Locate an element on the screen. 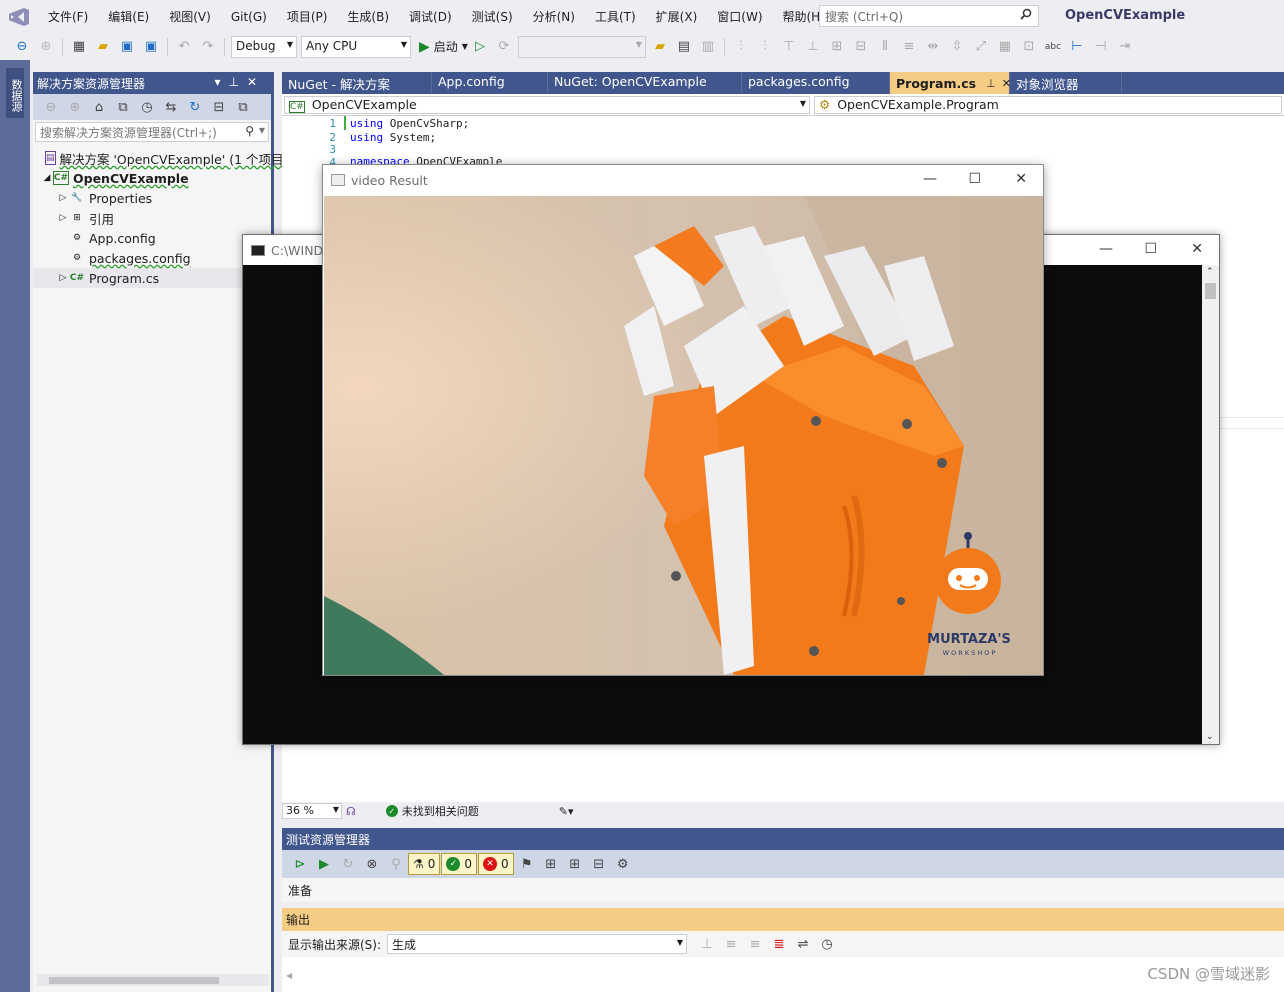  open-file-icon: ▰ is located at coordinates (103, 47).